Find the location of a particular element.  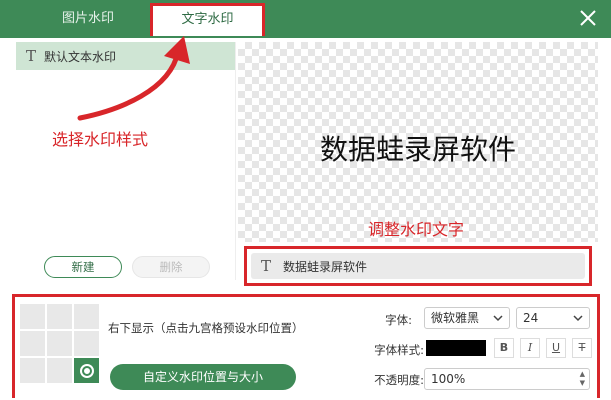

watermark-text-input-highlight: T 数据蛙录屏软件 is located at coordinates (418, 266).